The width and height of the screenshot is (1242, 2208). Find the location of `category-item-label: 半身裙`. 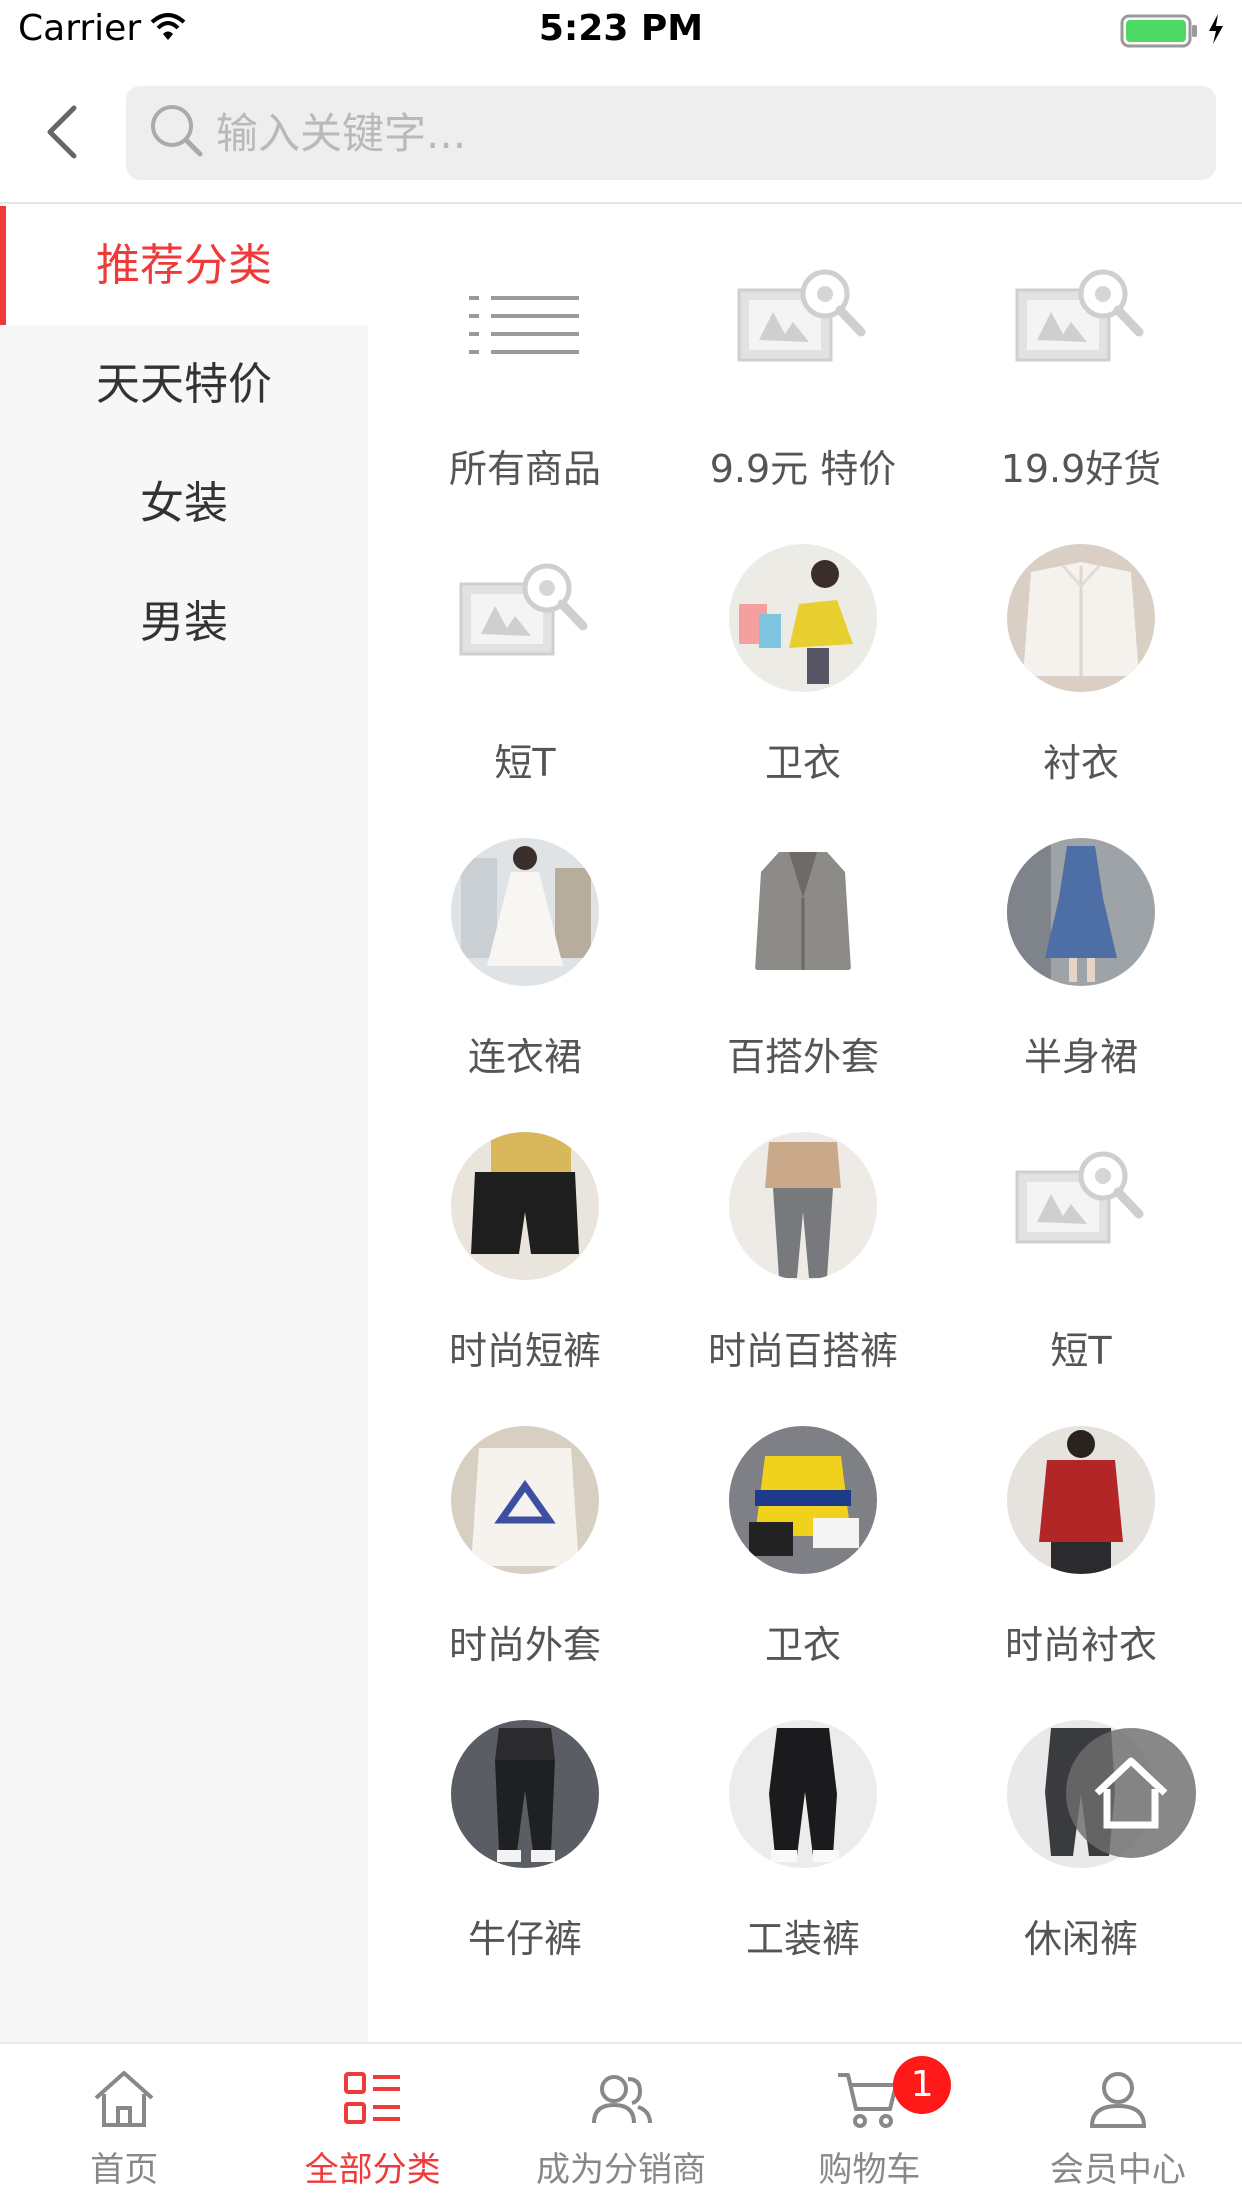

category-item-label: 半身裙 is located at coordinates (1080, 1057).